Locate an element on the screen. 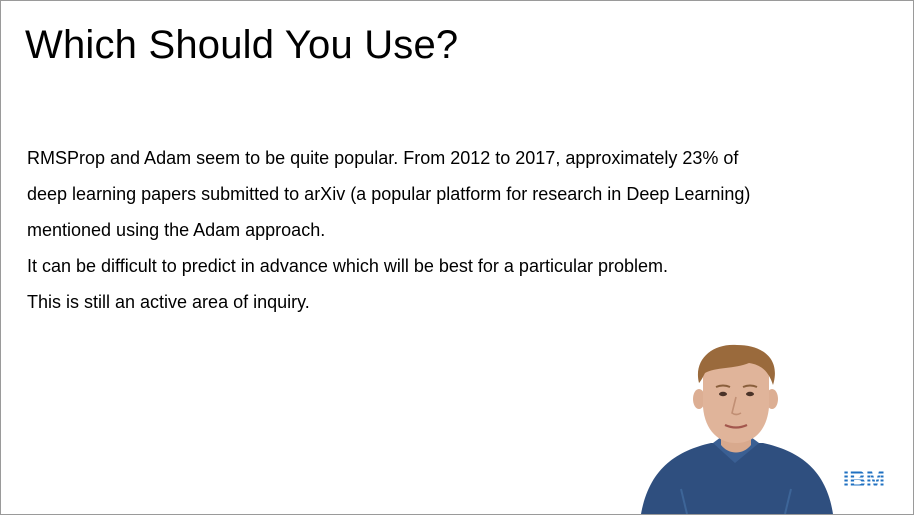 The image size is (914, 515). body-line-3: mentioned using the Adam approach. is located at coordinates (176, 230).